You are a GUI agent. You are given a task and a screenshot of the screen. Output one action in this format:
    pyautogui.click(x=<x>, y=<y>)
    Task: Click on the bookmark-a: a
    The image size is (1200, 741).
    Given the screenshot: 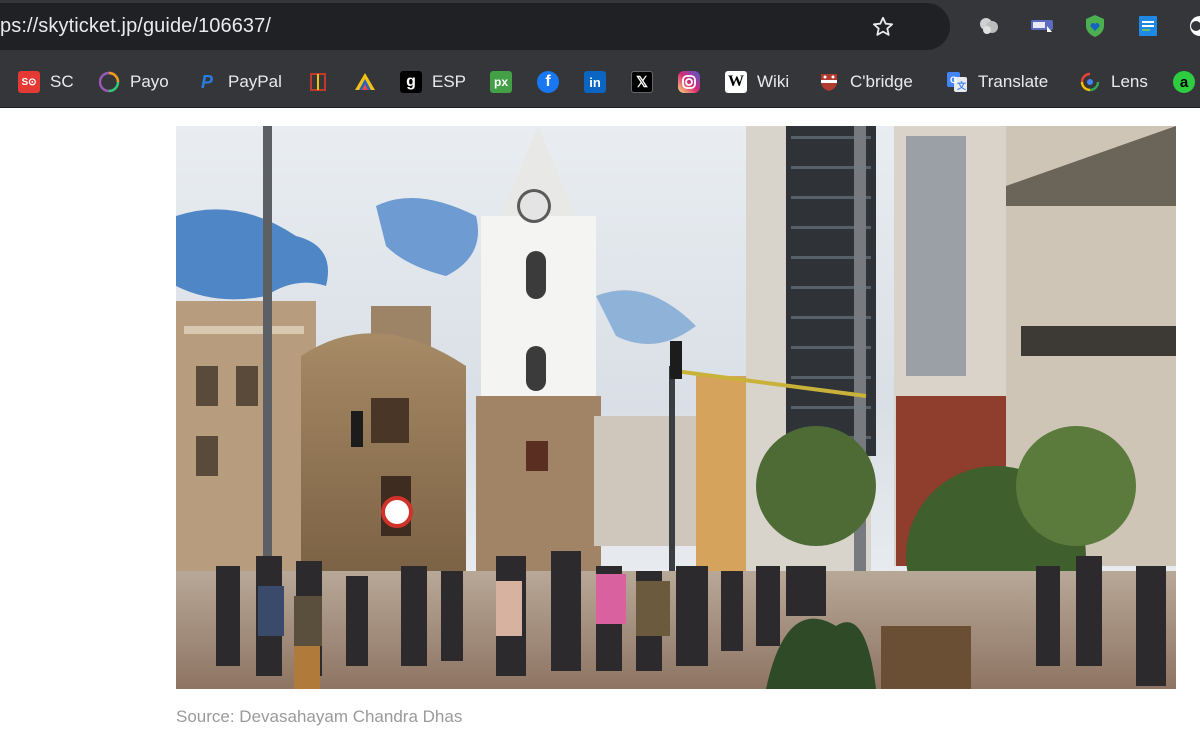 What is the action you would take?
    pyautogui.click(x=1184, y=82)
    